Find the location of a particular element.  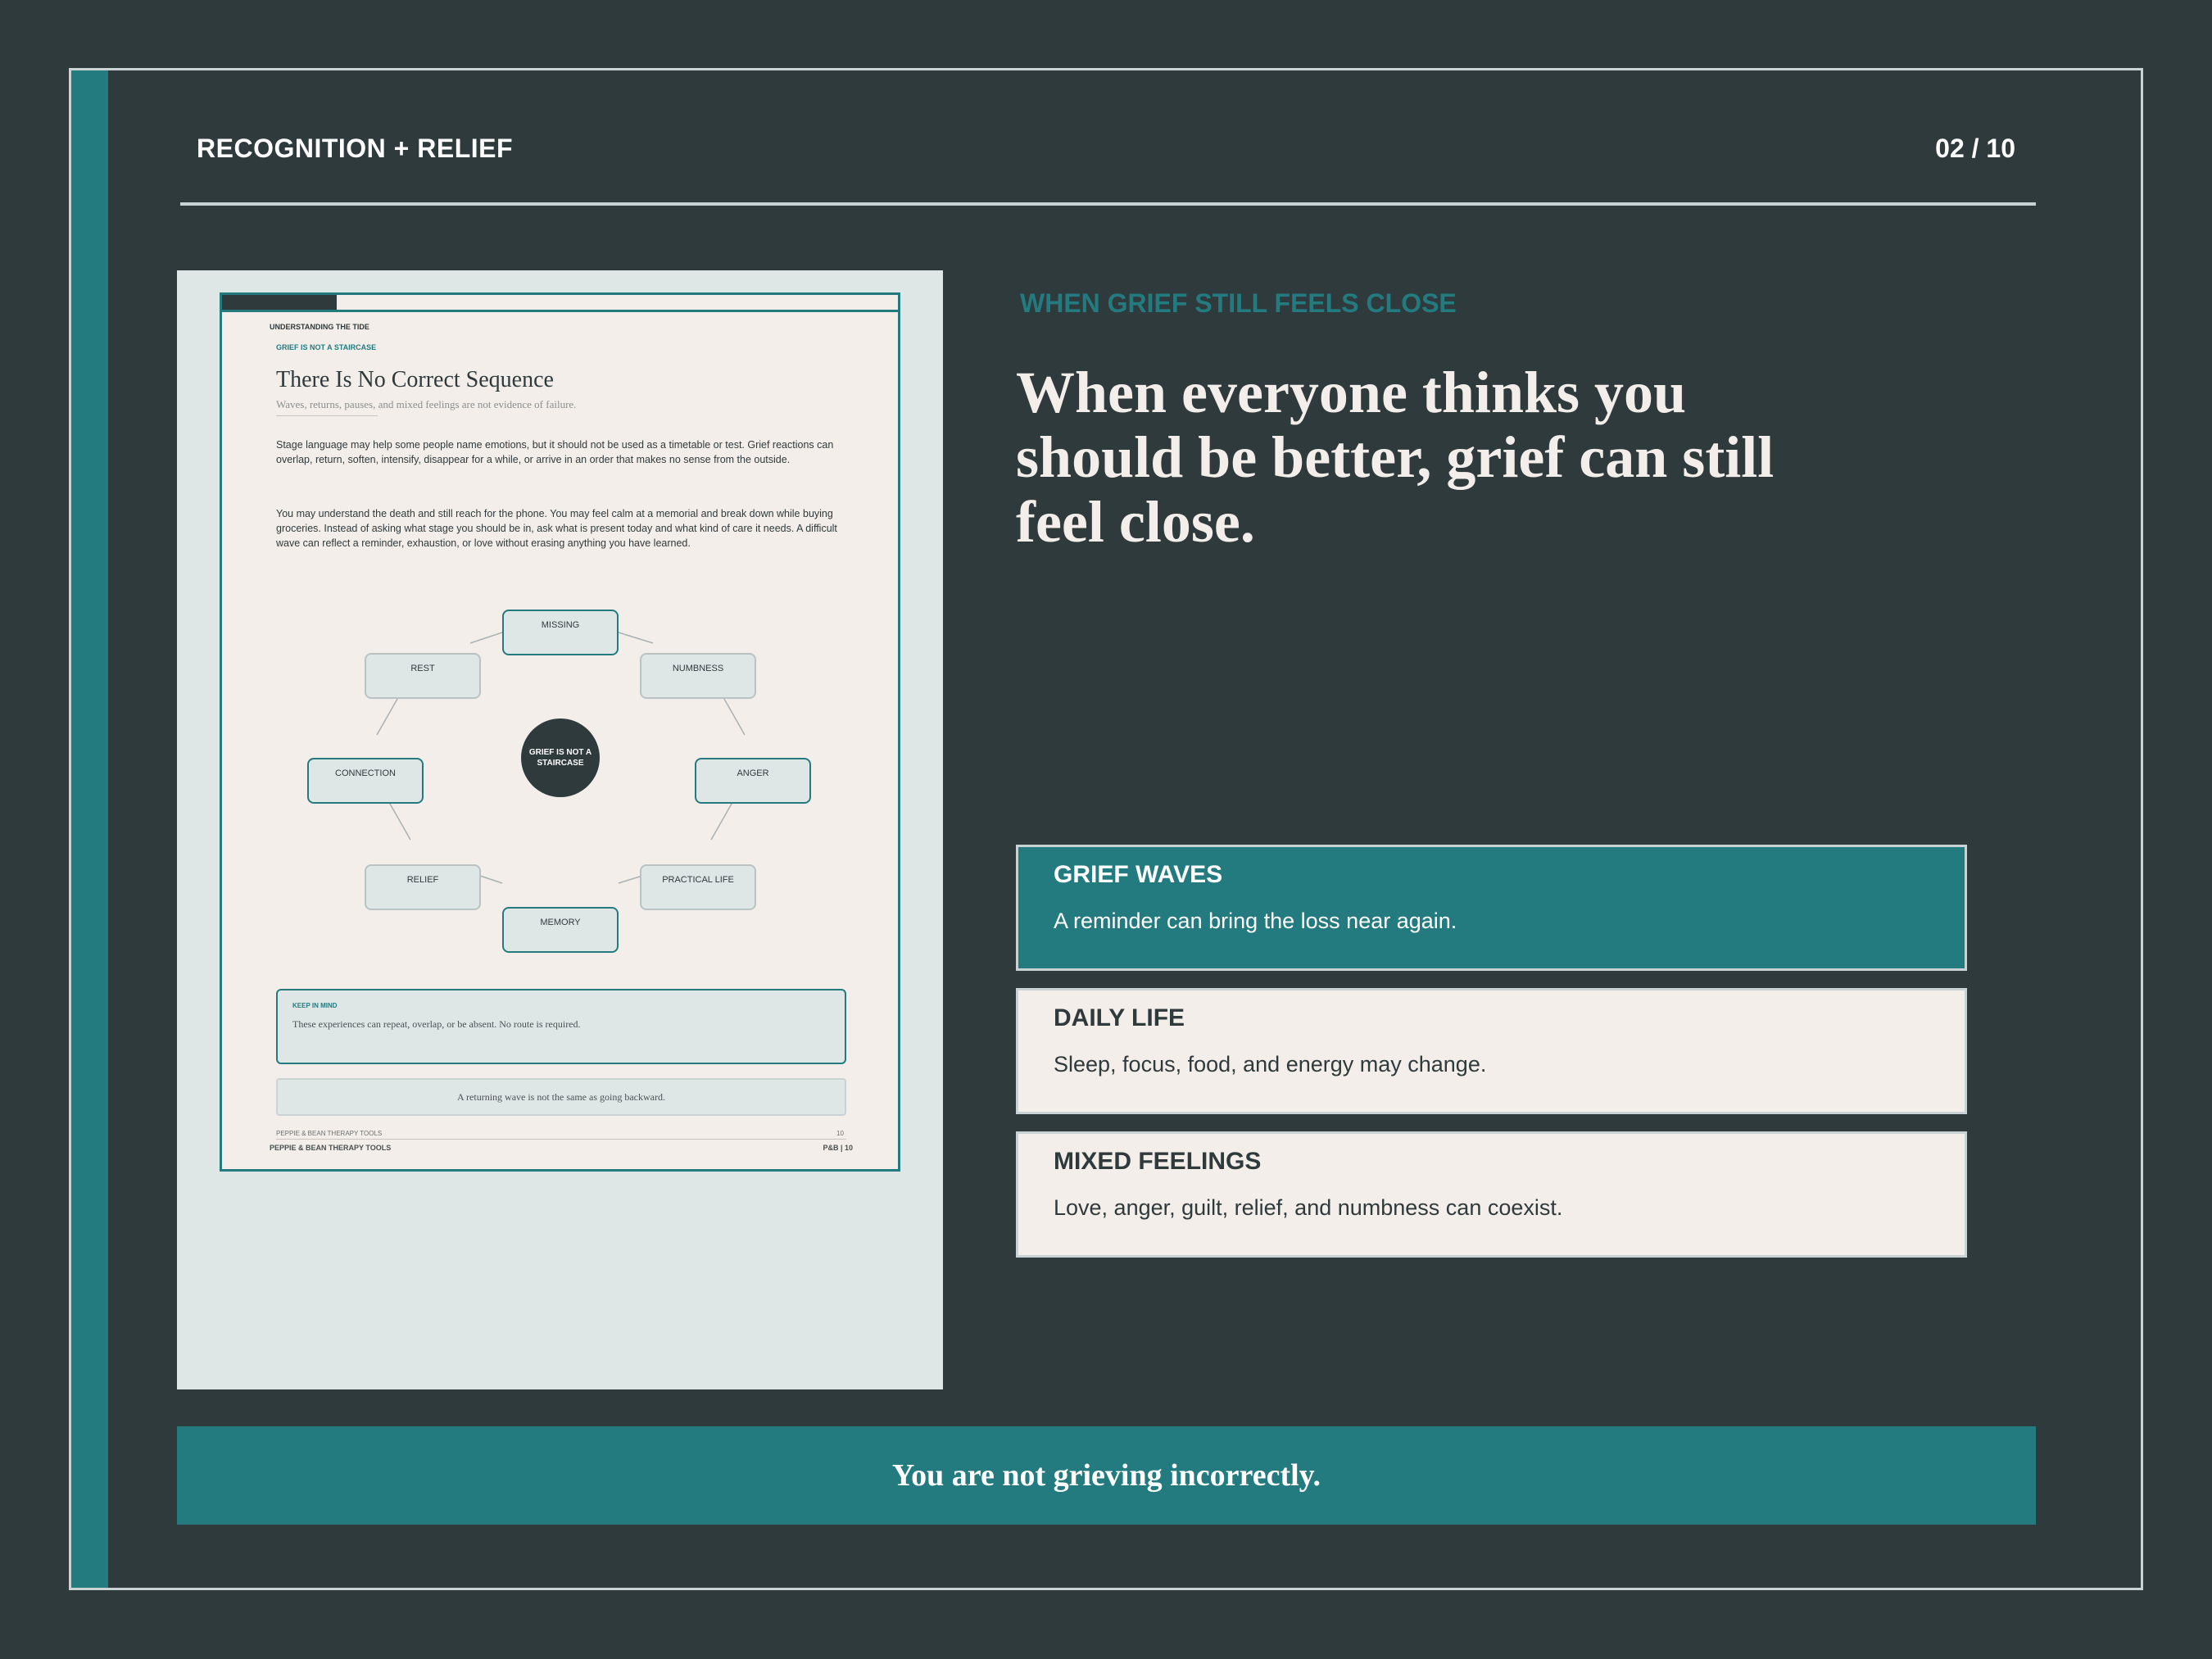

header-divider is located at coordinates (1108, 204).